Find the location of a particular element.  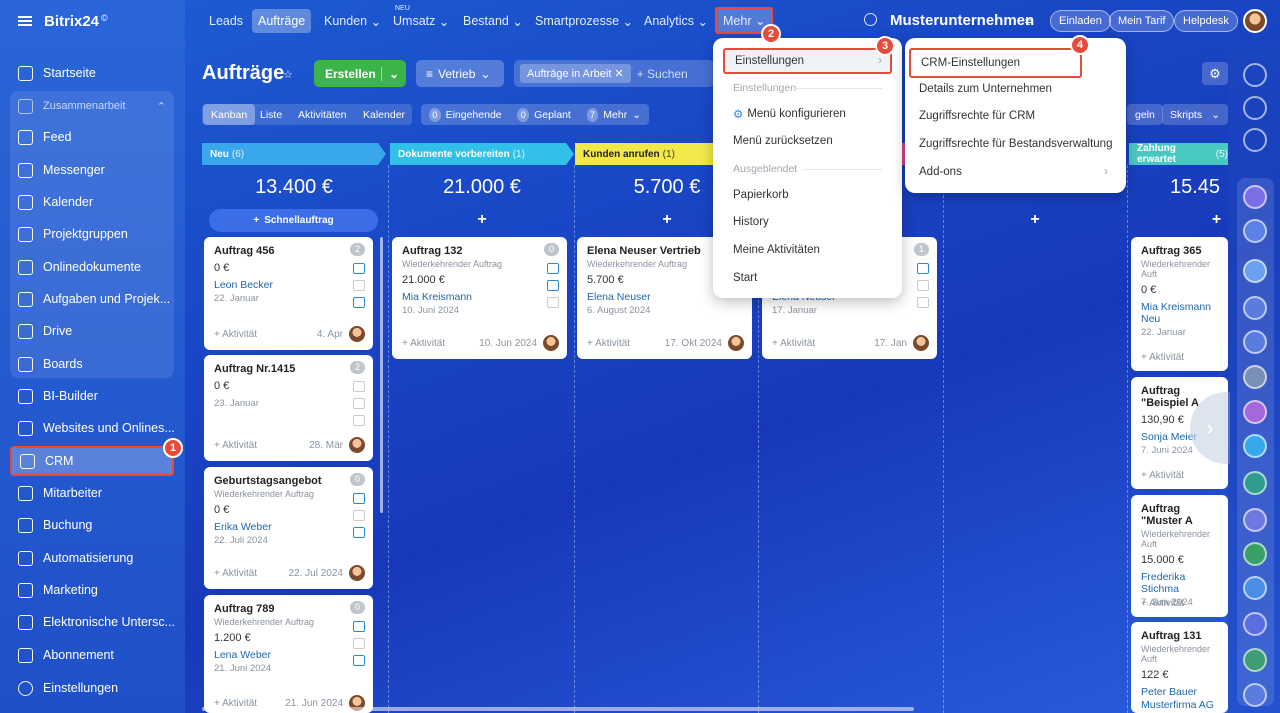

tab-activities: Aktivitäten is located at coordinates (322, 114).